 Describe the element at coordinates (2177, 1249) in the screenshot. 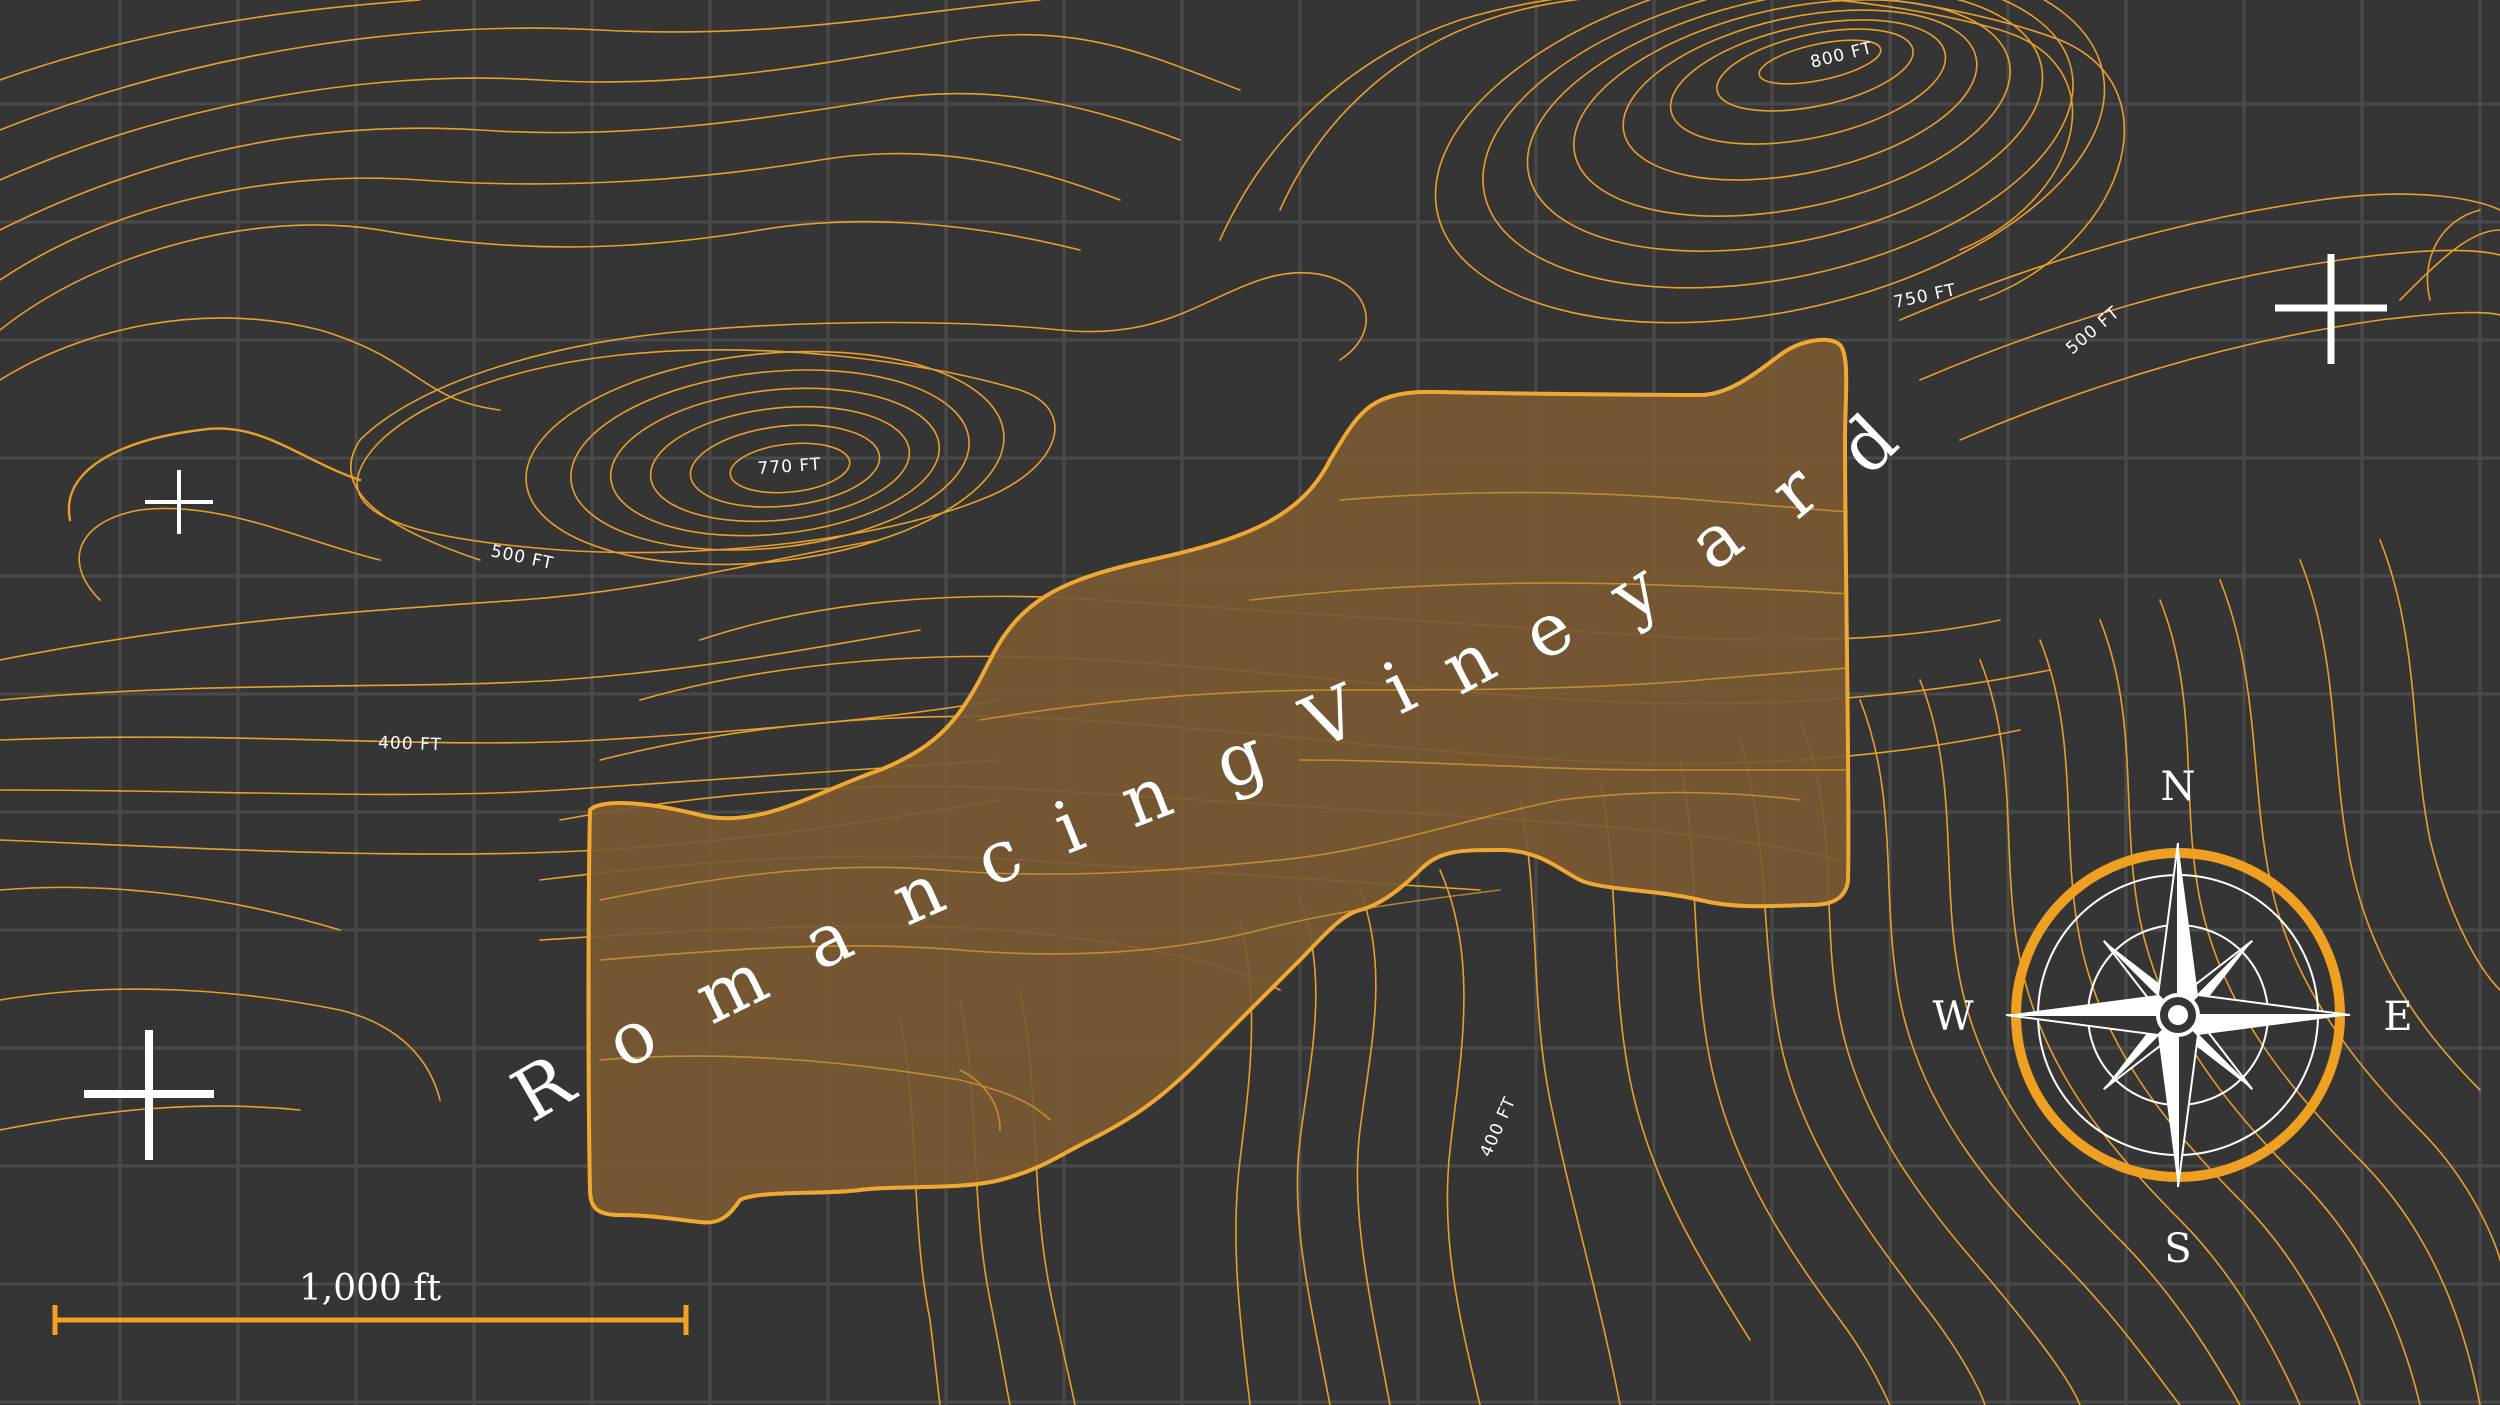

I see `compass-south-label: S` at that location.